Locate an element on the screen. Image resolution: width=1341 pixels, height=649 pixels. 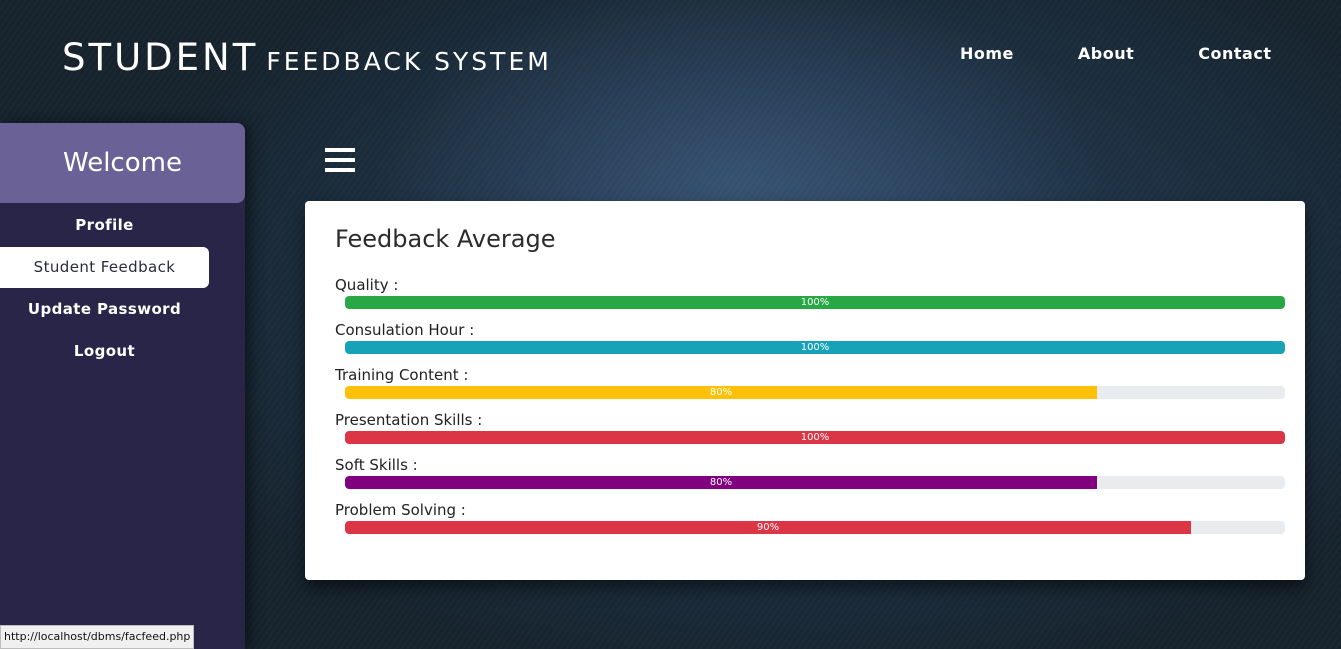
feedback-row: Problem Solving : 90% is located at coordinates (810, 517).